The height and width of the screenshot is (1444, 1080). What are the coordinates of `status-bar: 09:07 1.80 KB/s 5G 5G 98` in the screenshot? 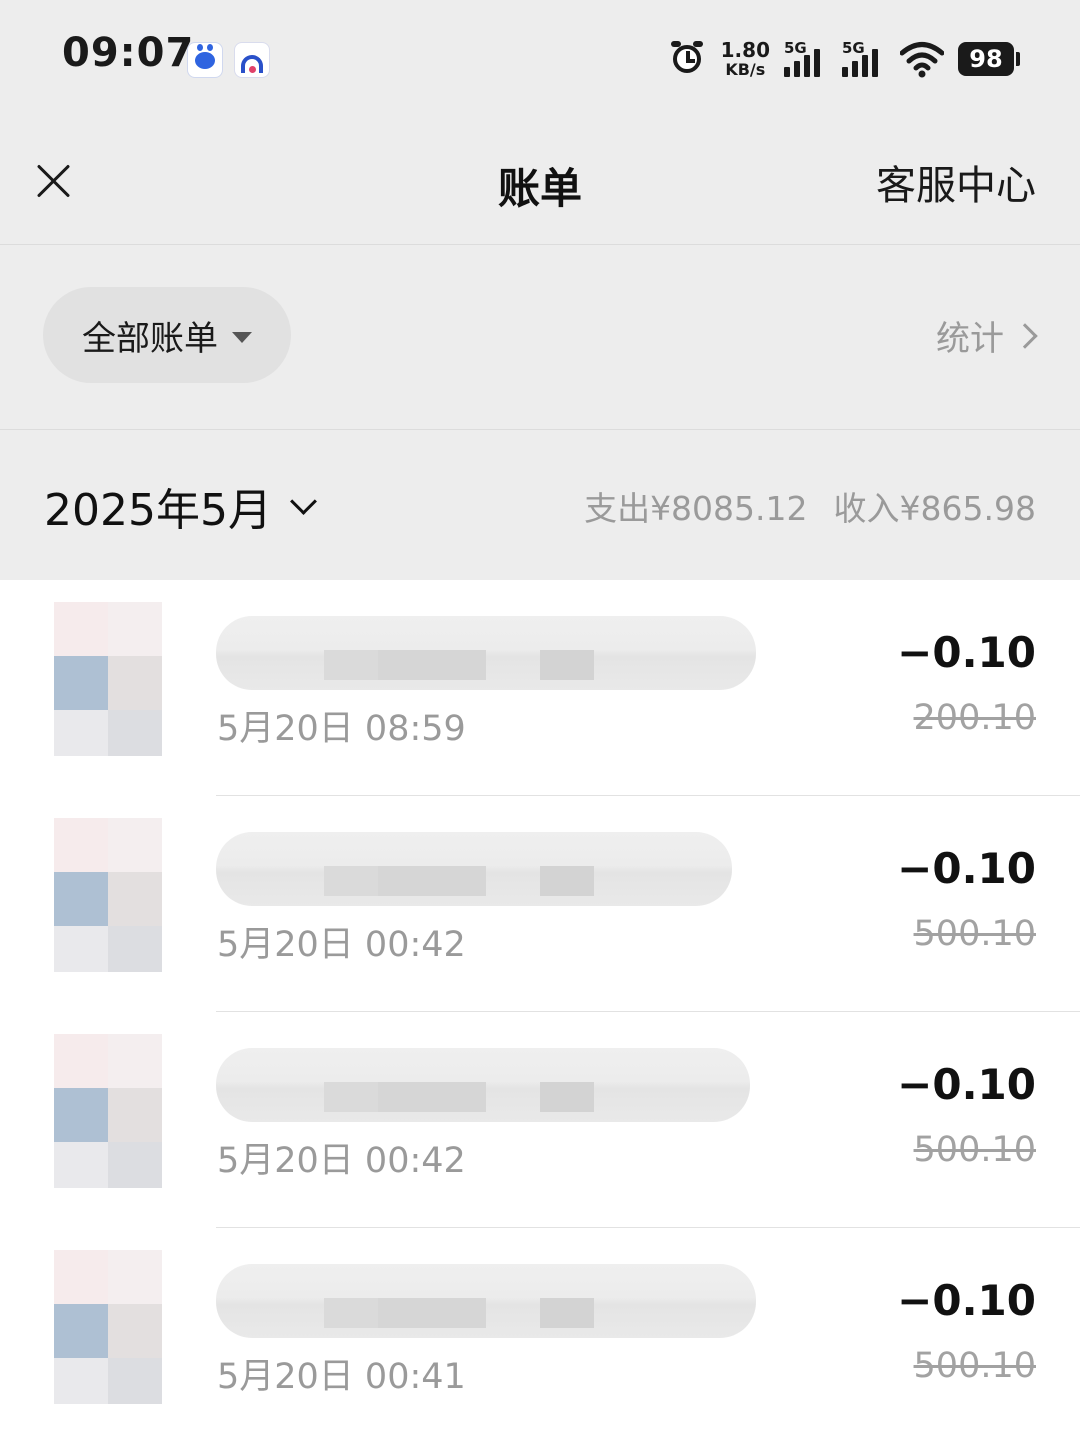 It's located at (540, 57).